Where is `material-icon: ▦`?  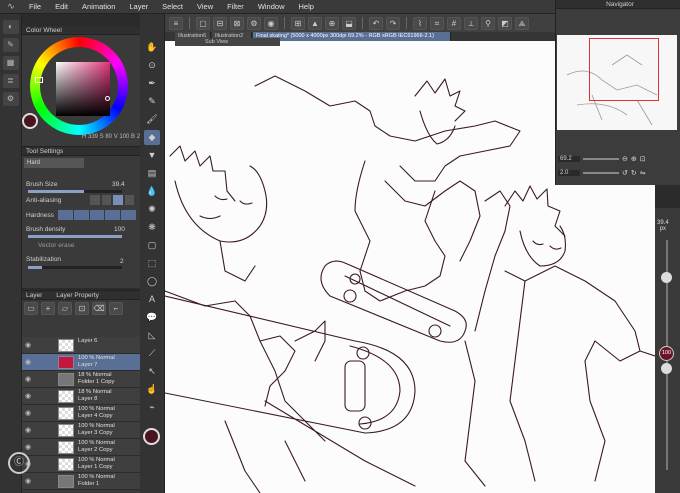 material-icon: ▦ is located at coordinates (10, 63).